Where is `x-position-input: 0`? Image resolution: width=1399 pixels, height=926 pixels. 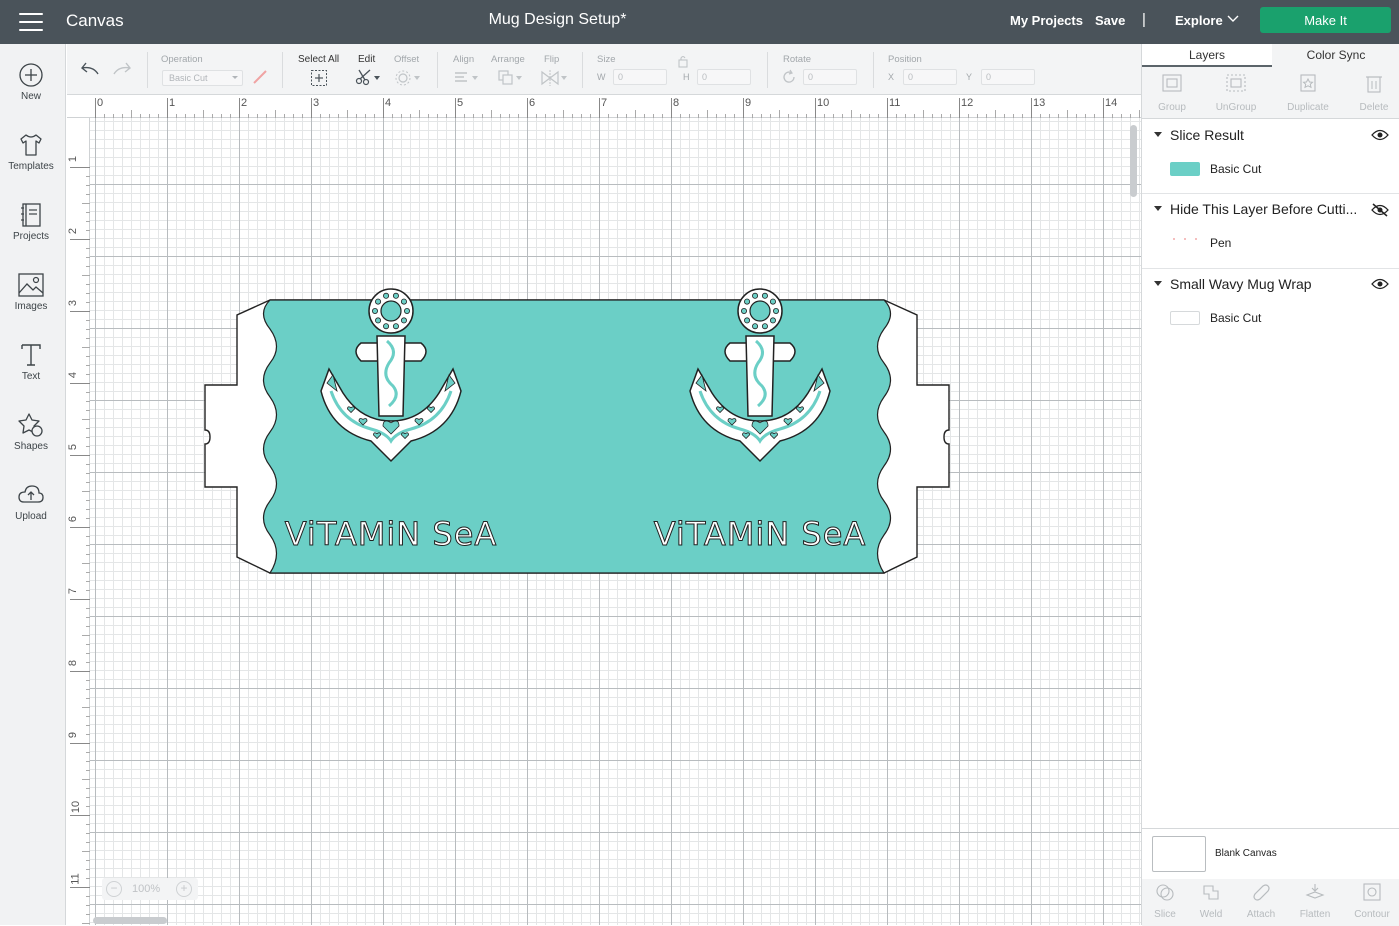 x-position-input: 0 is located at coordinates (930, 77).